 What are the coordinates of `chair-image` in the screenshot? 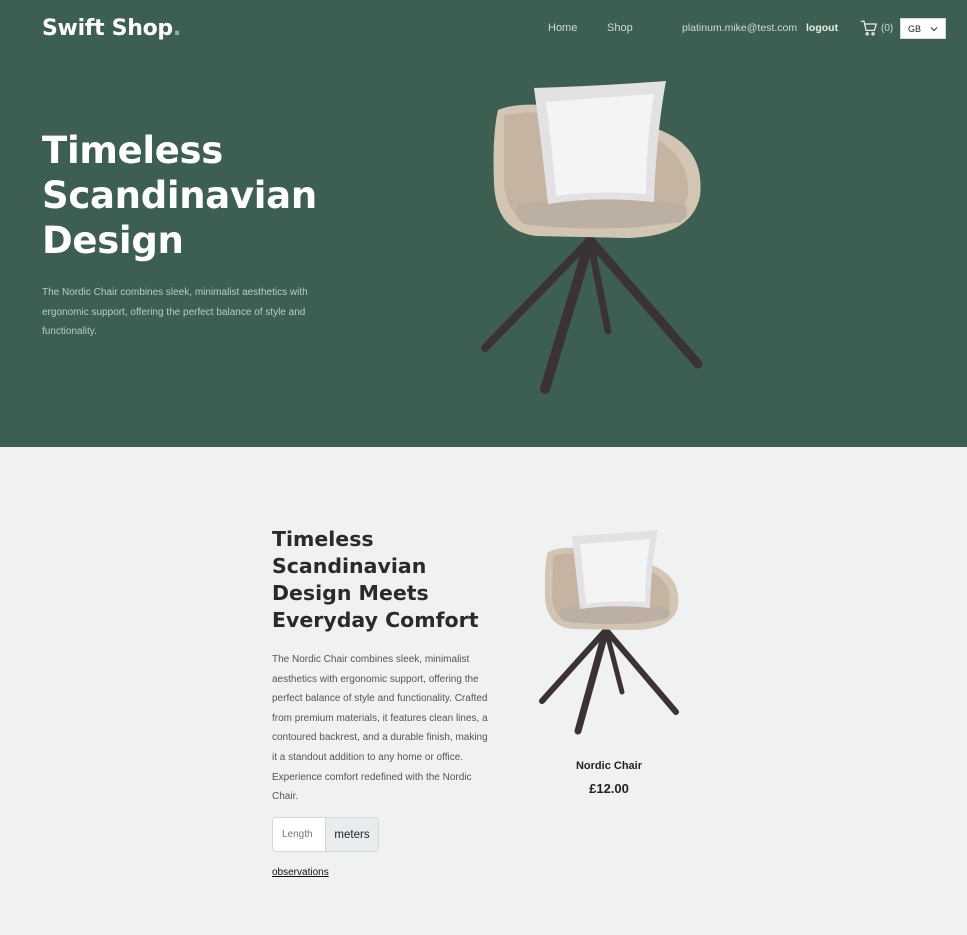 It's located at (592, 237).